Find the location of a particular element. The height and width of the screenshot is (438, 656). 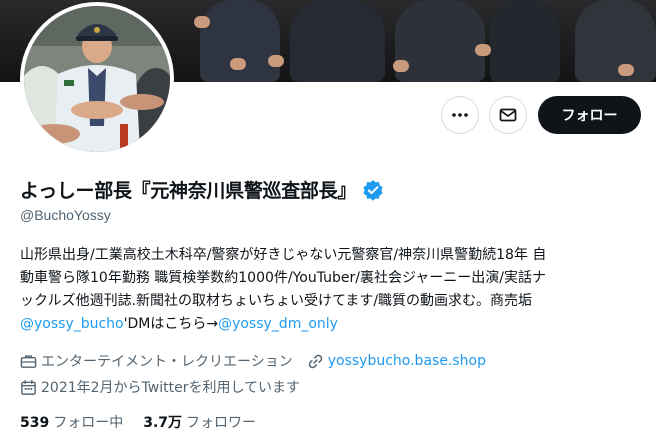

profile-meta-row: エンターテイメント・レクリエーション yossybucho.base.shop is located at coordinates (253, 361).